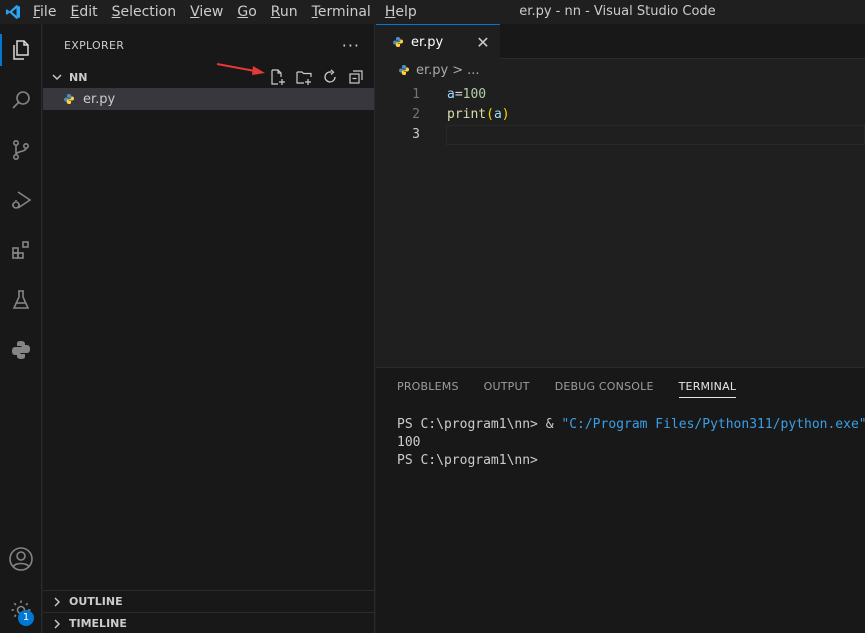  I want to click on collapse-all-icon, so click(356, 77).